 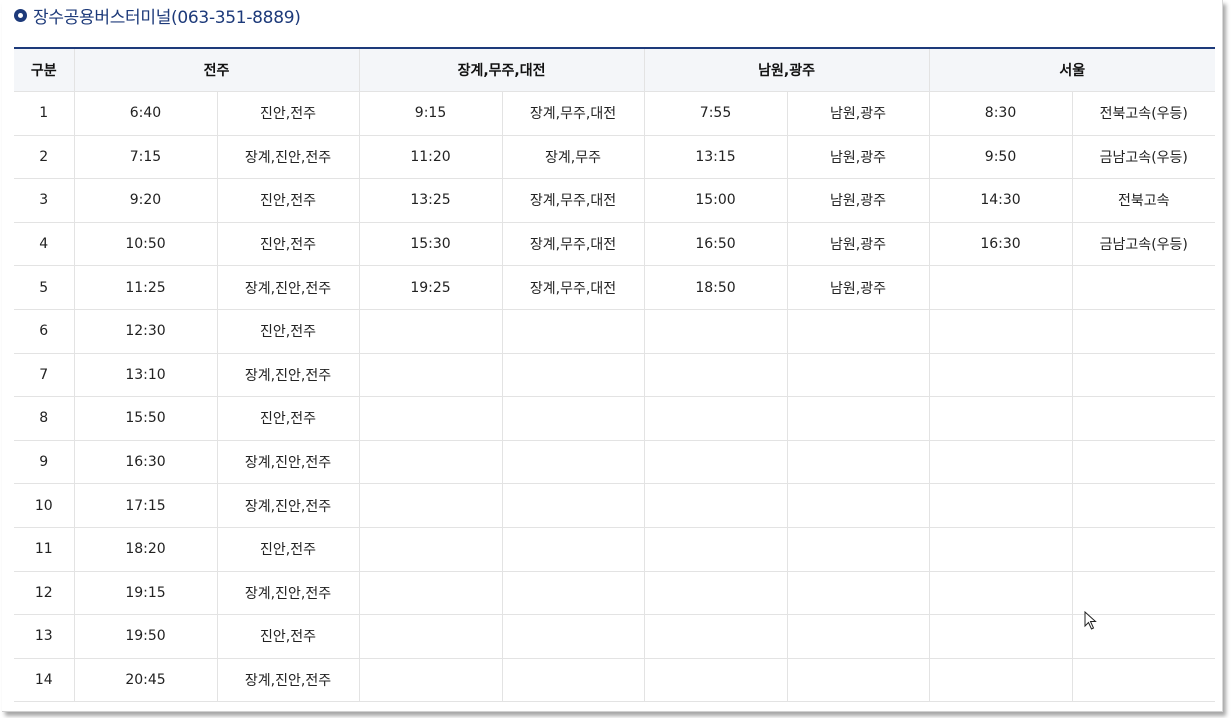 What do you see at coordinates (786, 69) in the screenshot?
I see `header-namwon-gwangju: 남원,광주` at bounding box center [786, 69].